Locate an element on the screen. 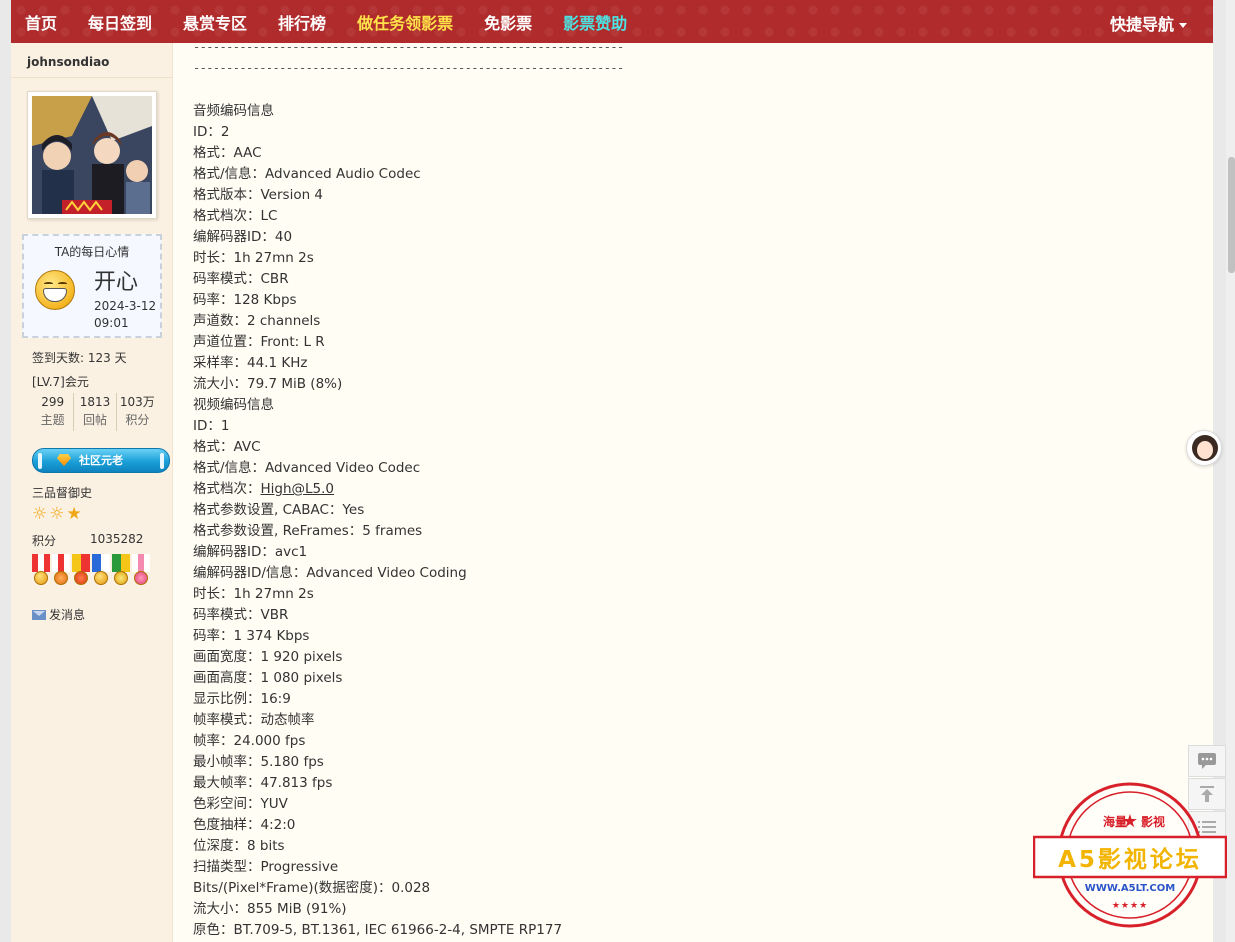 The width and height of the screenshot is (1235, 942). stamp-top-right: 影视 is located at coordinates (1153, 821).